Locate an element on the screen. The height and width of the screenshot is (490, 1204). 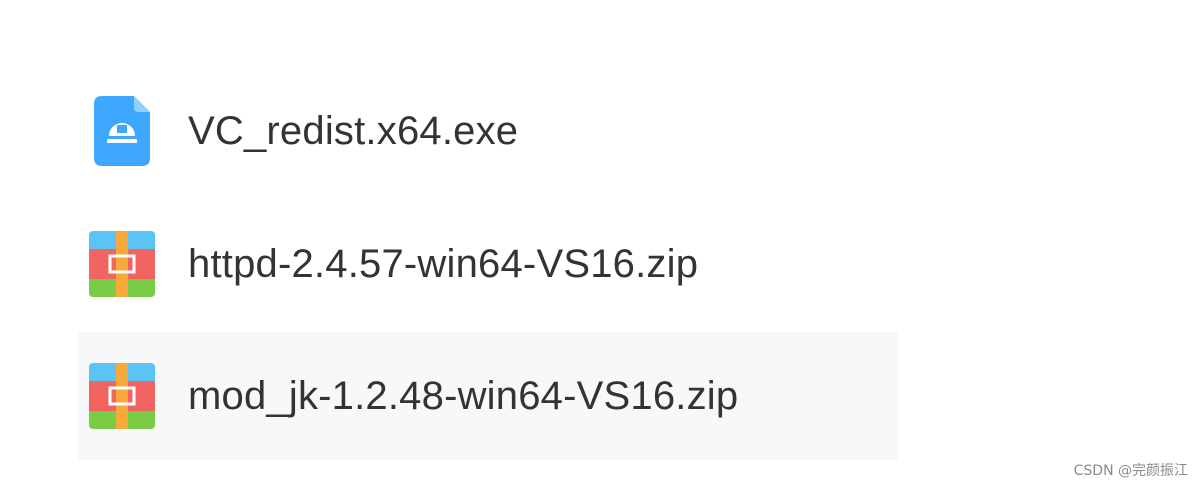
file-name: httpd-2.4.57-win64-VS16.zip is located at coordinates (443, 263).